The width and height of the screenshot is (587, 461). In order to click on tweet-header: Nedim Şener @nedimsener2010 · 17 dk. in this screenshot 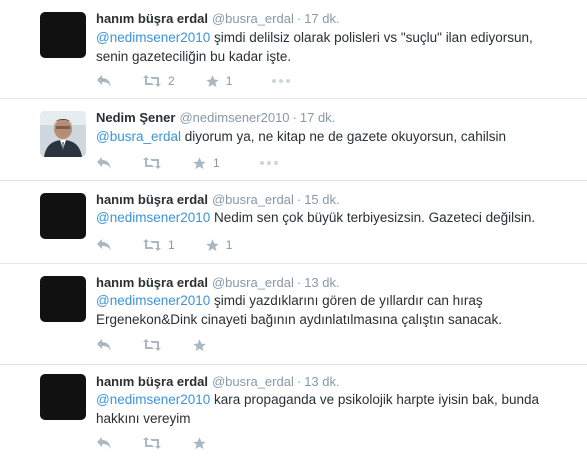, I will do `click(215, 117)`.